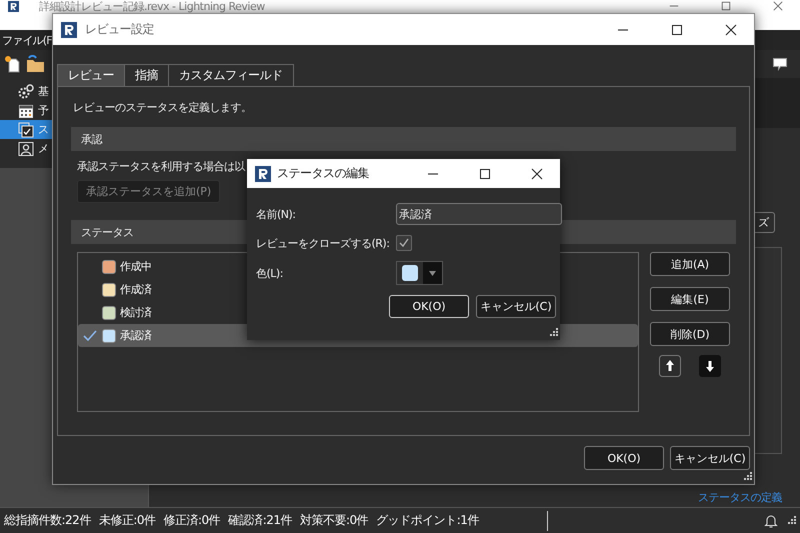 The image size is (800, 533). What do you see at coordinates (162, 107) in the screenshot?
I see `description-text: レビューのステータスを定義します。` at bounding box center [162, 107].